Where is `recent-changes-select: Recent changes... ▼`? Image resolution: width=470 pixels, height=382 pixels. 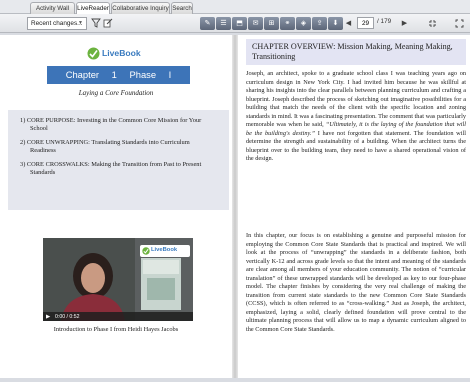
recent-changes-select: Recent changes... ▼ is located at coordinates (57, 23).